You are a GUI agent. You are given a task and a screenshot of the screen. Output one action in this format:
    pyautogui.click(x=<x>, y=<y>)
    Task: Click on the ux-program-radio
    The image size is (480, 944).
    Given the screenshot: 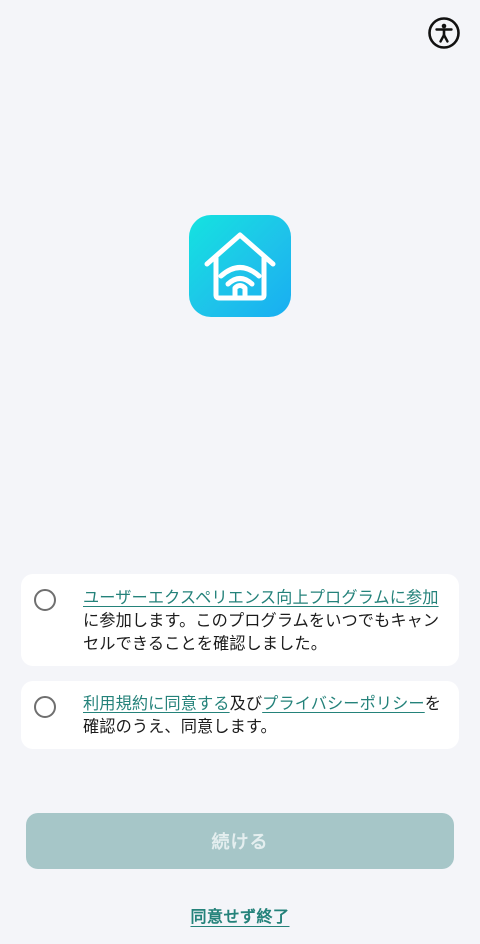 What is the action you would take?
    pyautogui.click(x=45, y=600)
    